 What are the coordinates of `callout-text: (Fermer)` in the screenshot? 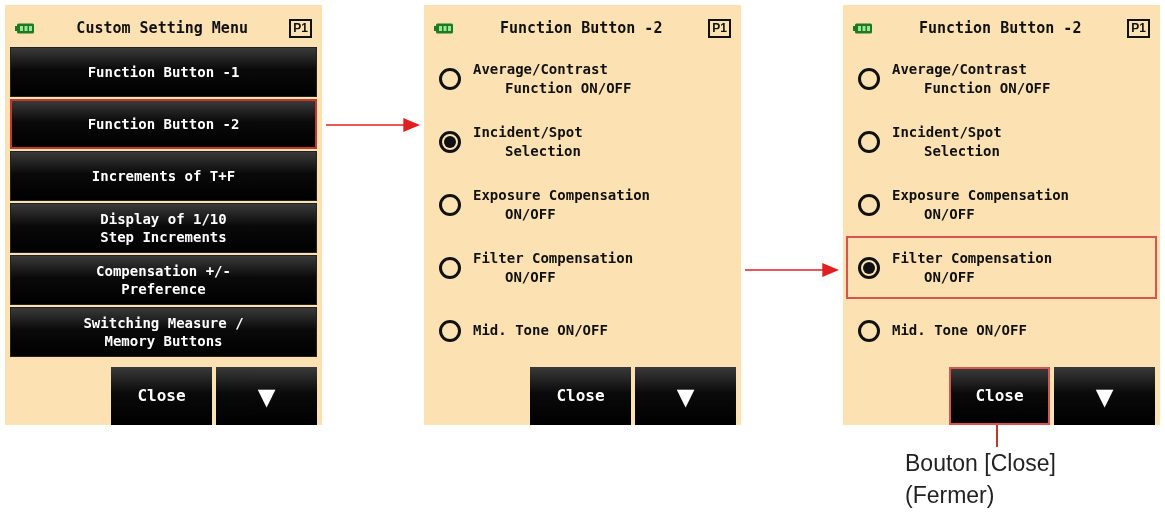 It's located at (950, 495).